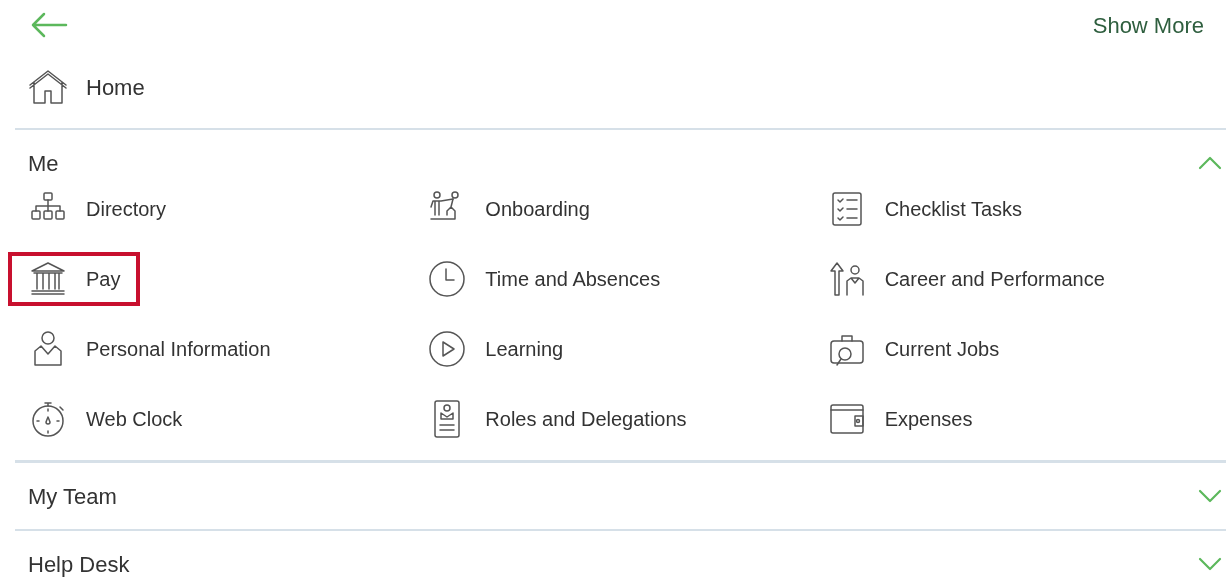 Image resolution: width=1226 pixels, height=579 pixels. What do you see at coordinates (508, 209) in the screenshot?
I see `menu-item: Onboarding` at bounding box center [508, 209].